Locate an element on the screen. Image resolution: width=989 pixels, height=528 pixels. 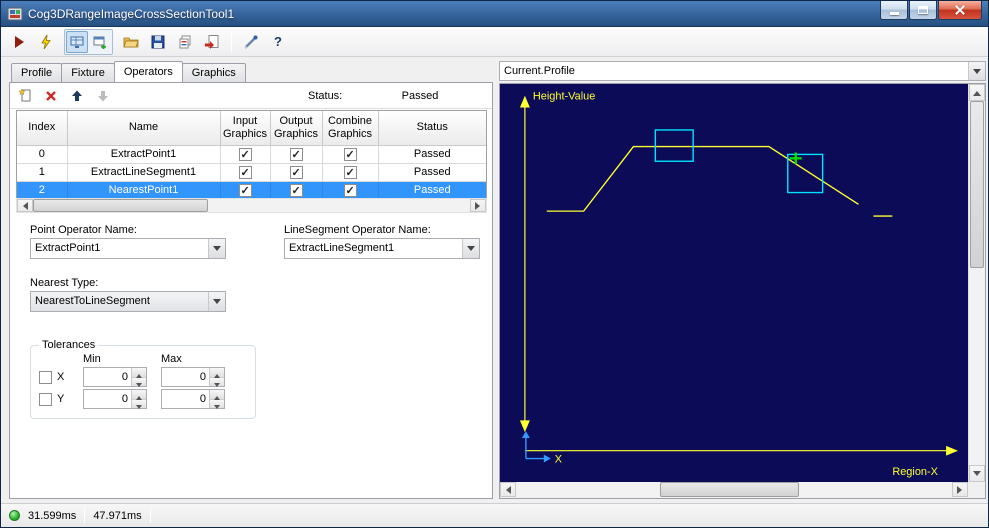
scroll-down-button is located at coordinates (977, 473).